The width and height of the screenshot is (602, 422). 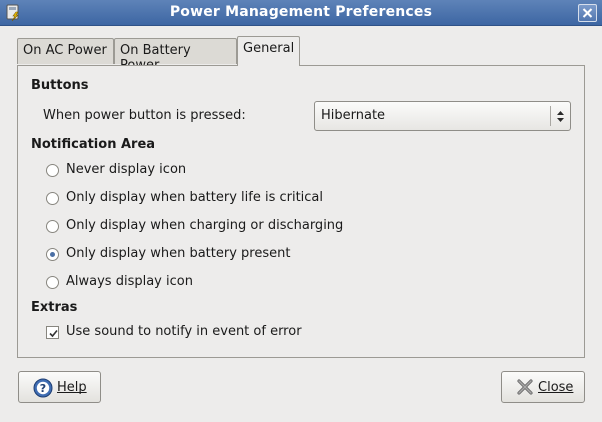 What do you see at coordinates (269, 48) in the screenshot?
I see `tab-label: General` at bounding box center [269, 48].